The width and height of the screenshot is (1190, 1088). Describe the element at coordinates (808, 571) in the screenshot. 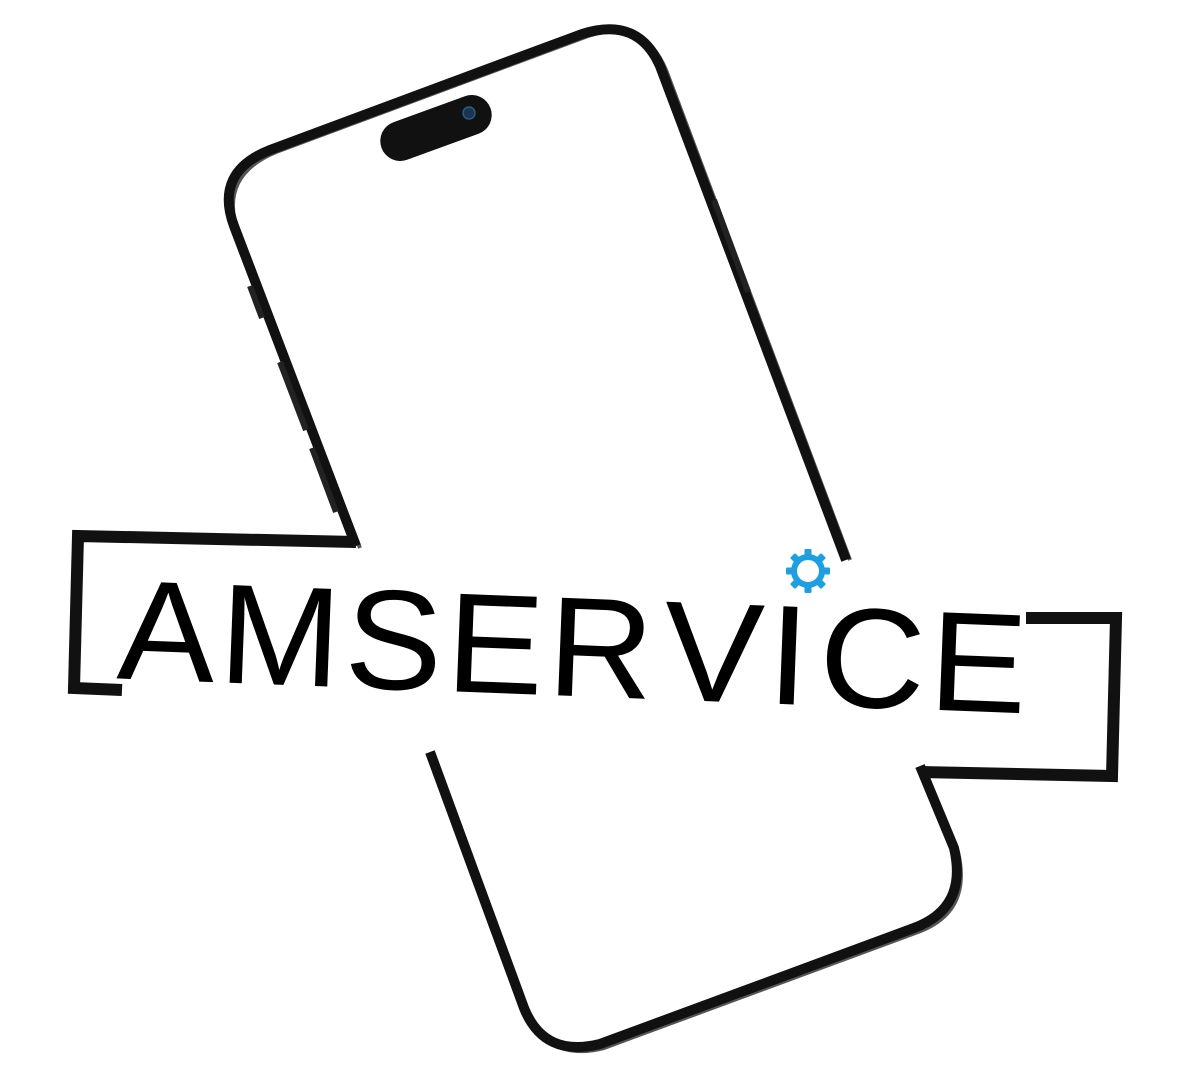

I see `gear-icon` at that location.